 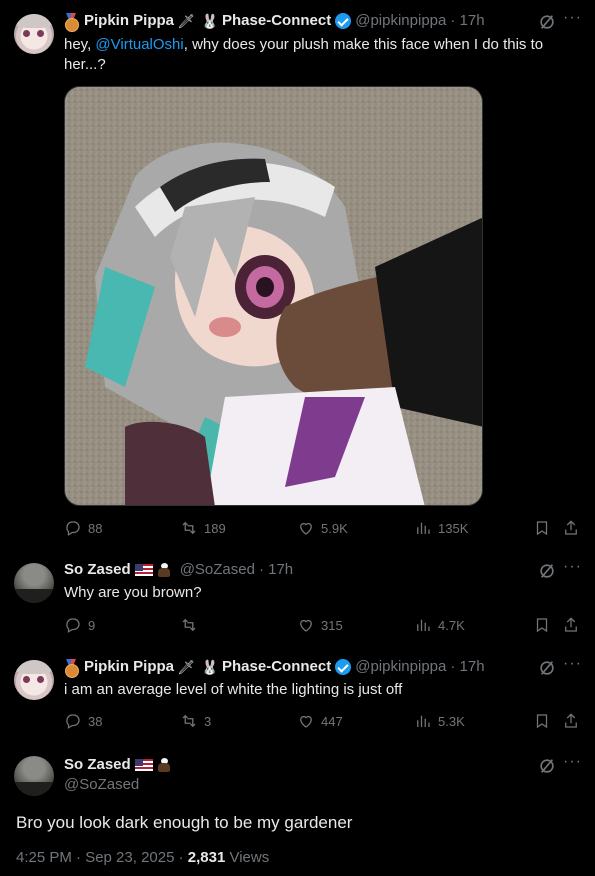 What do you see at coordinates (320, 721) in the screenshot?
I see `like-button: 447` at bounding box center [320, 721].